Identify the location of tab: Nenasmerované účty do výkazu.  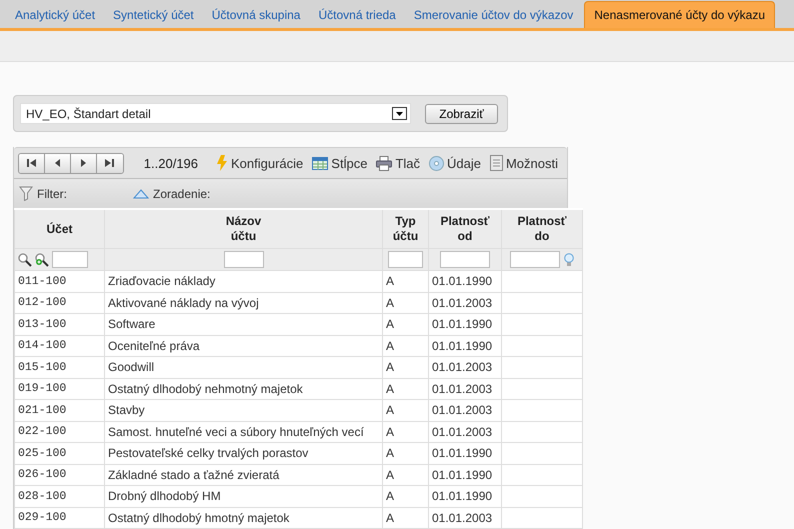
(680, 14).